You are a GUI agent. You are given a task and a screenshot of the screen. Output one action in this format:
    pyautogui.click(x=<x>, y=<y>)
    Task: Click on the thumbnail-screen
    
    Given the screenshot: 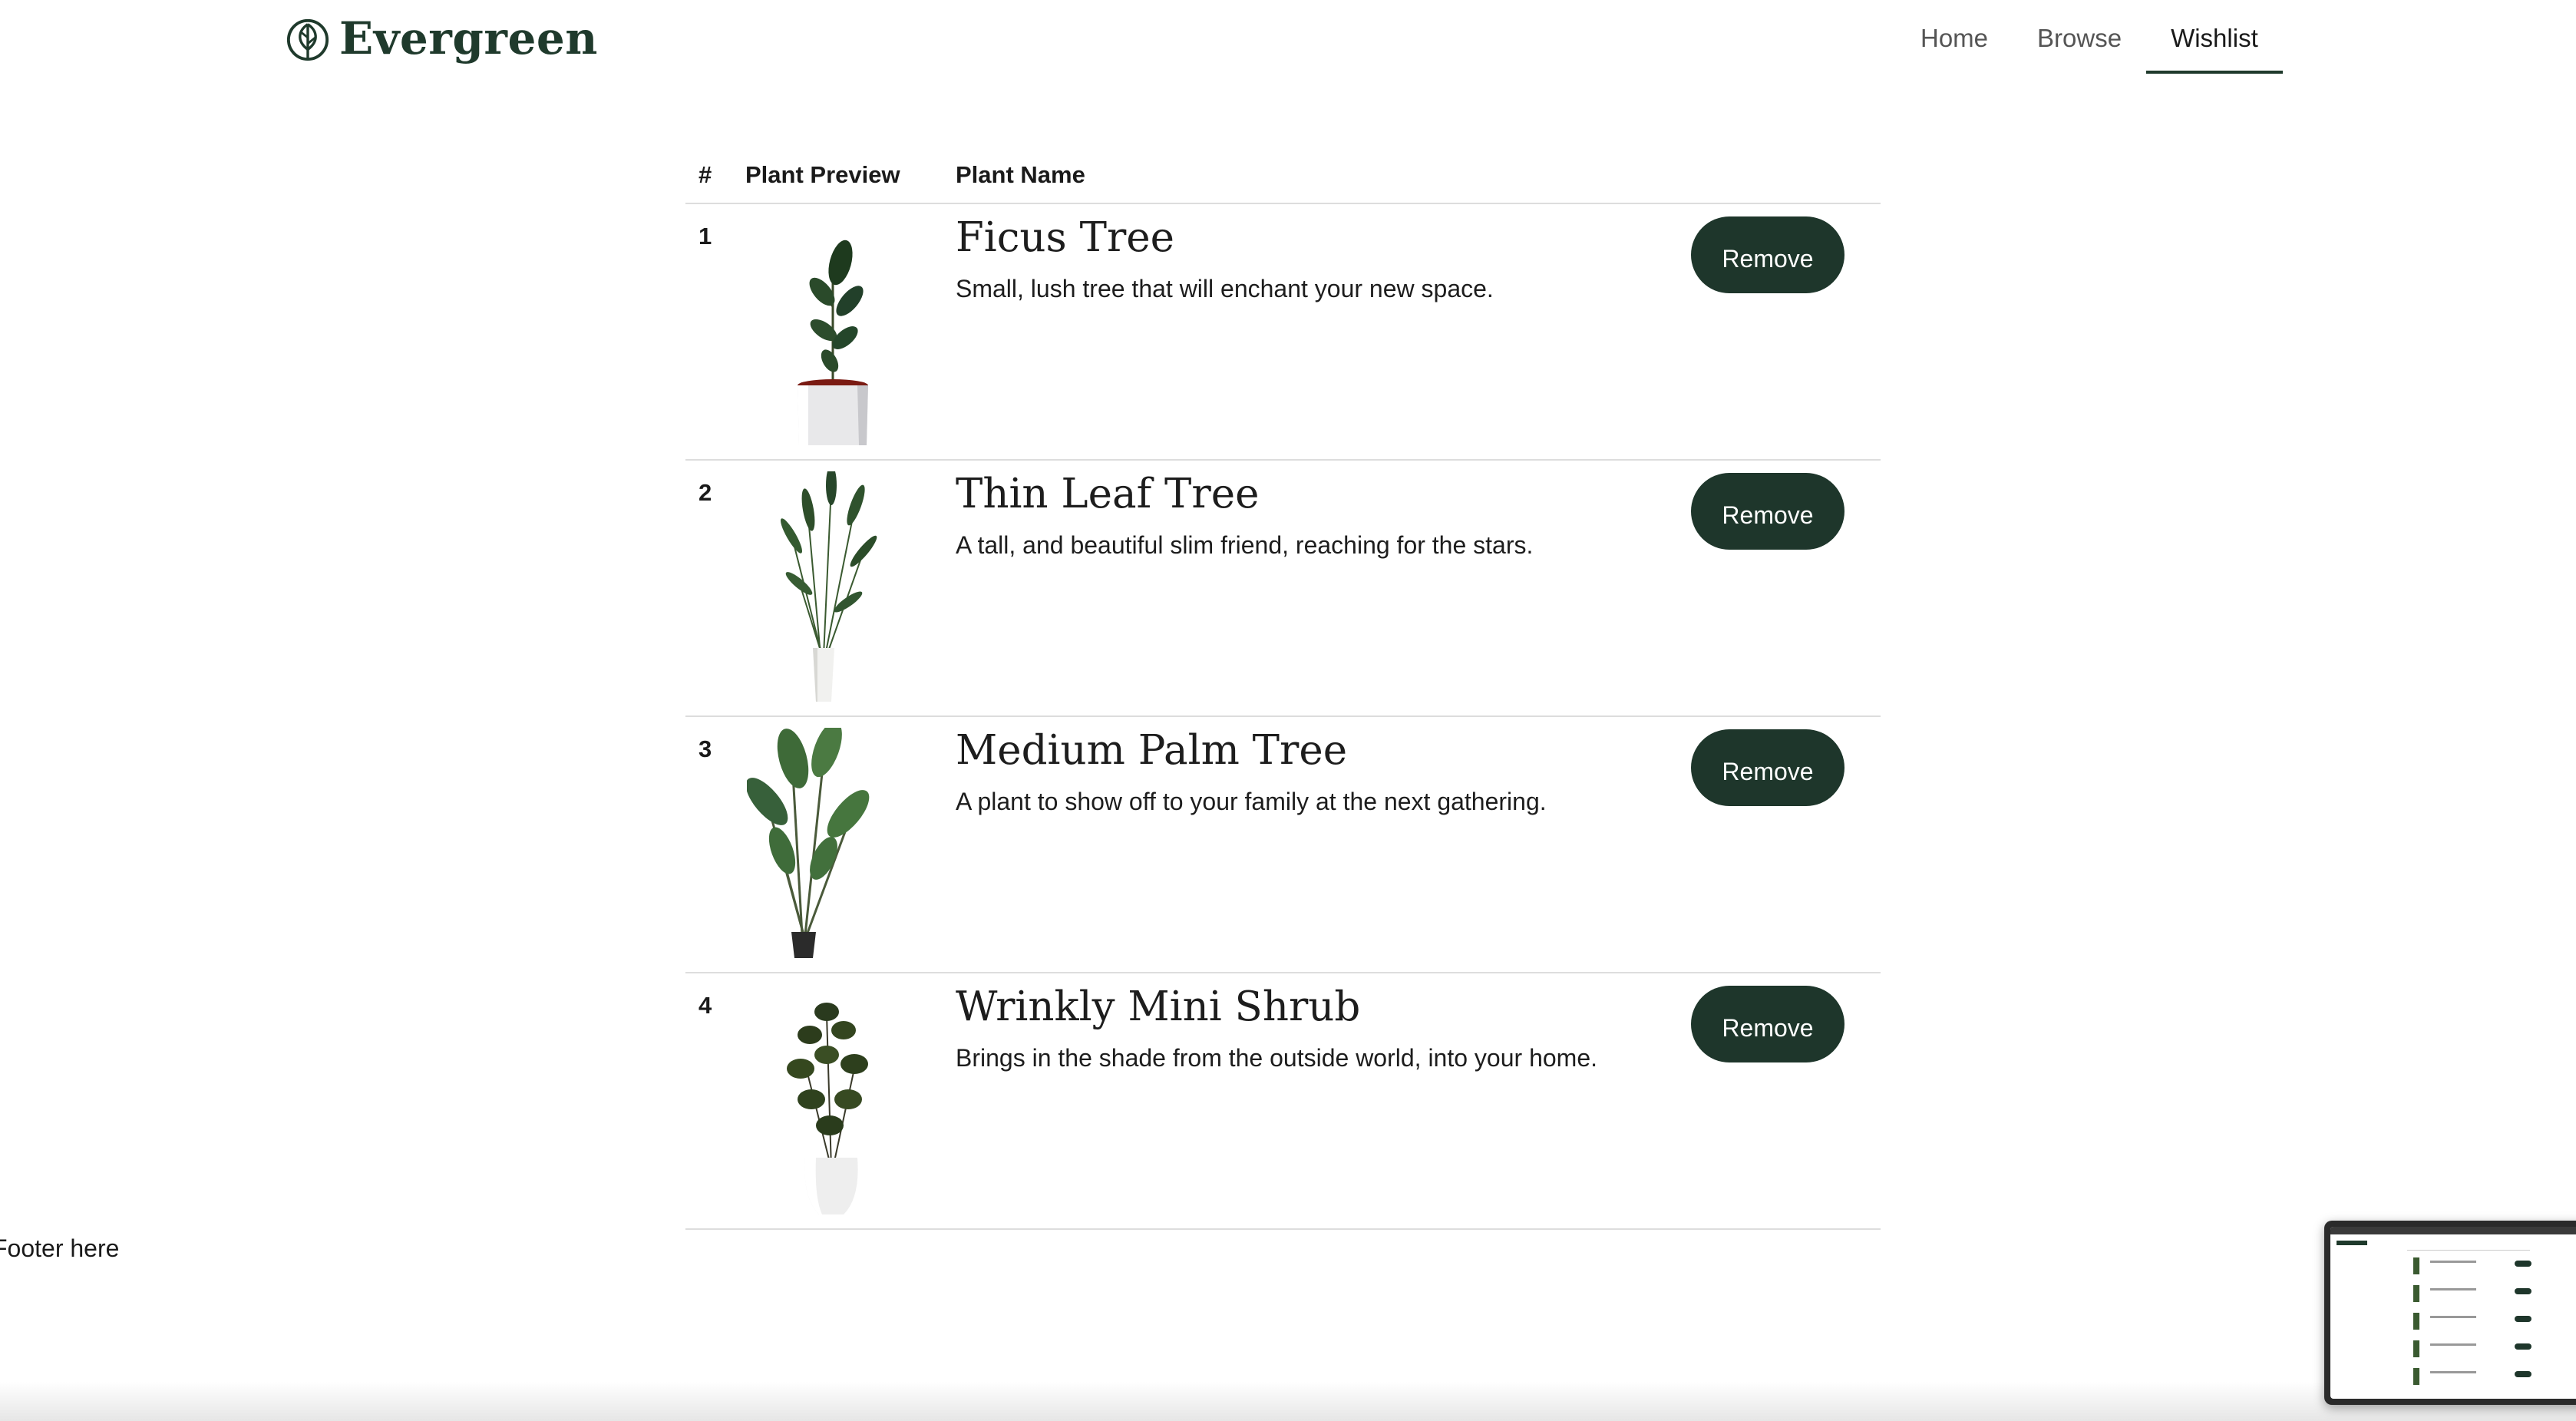 What is the action you would take?
    pyautogui.click(x=2453, y=1313)
    